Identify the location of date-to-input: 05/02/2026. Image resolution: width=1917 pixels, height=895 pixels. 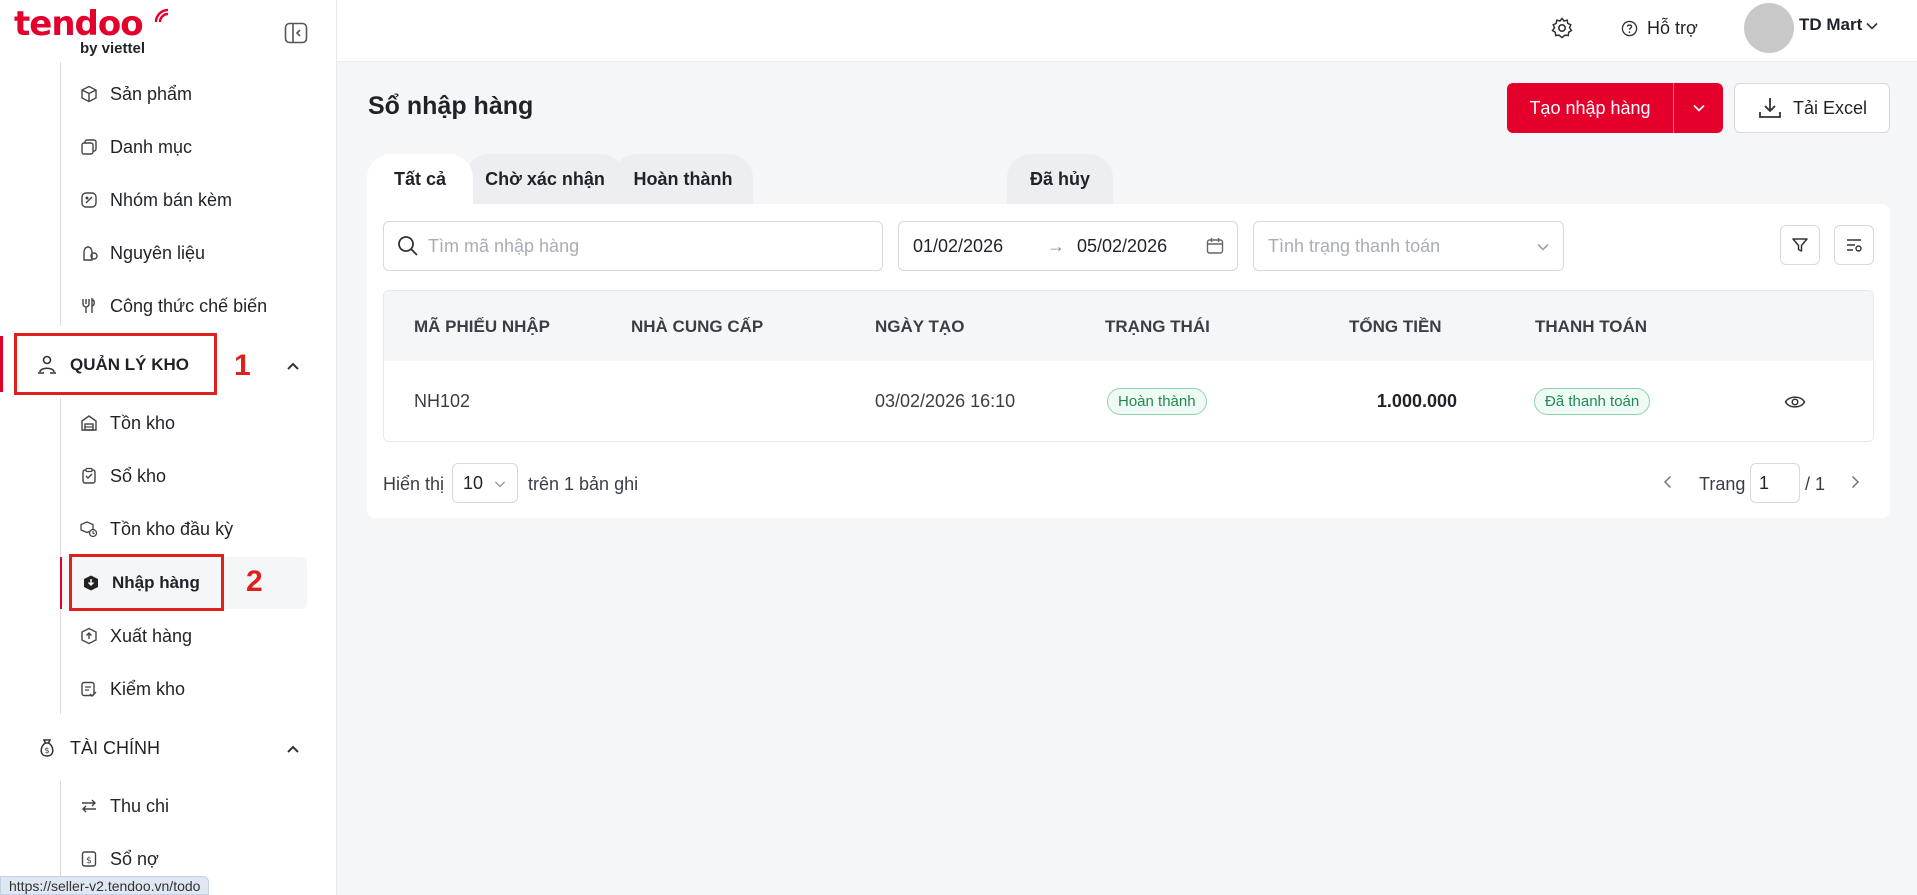
(1122, 246).